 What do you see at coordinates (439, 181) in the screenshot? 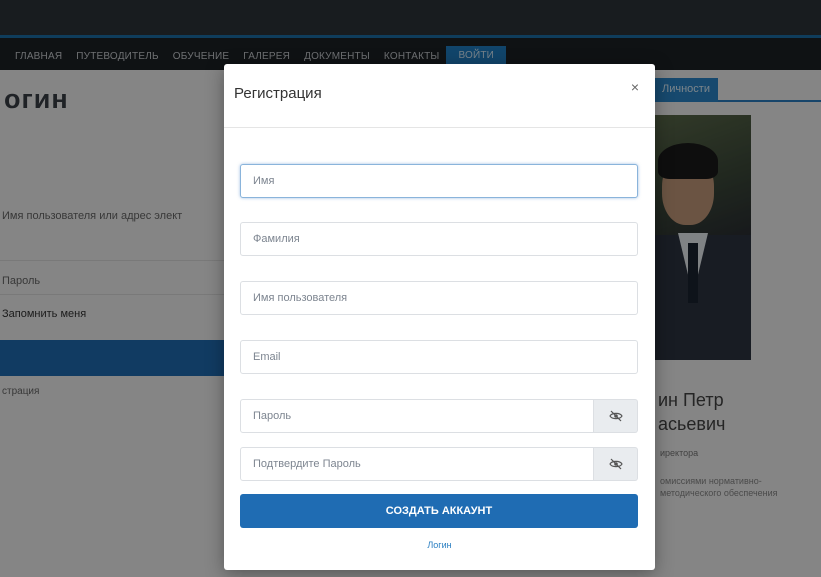
I see `first-name-input` at bounding box center [439, 181].